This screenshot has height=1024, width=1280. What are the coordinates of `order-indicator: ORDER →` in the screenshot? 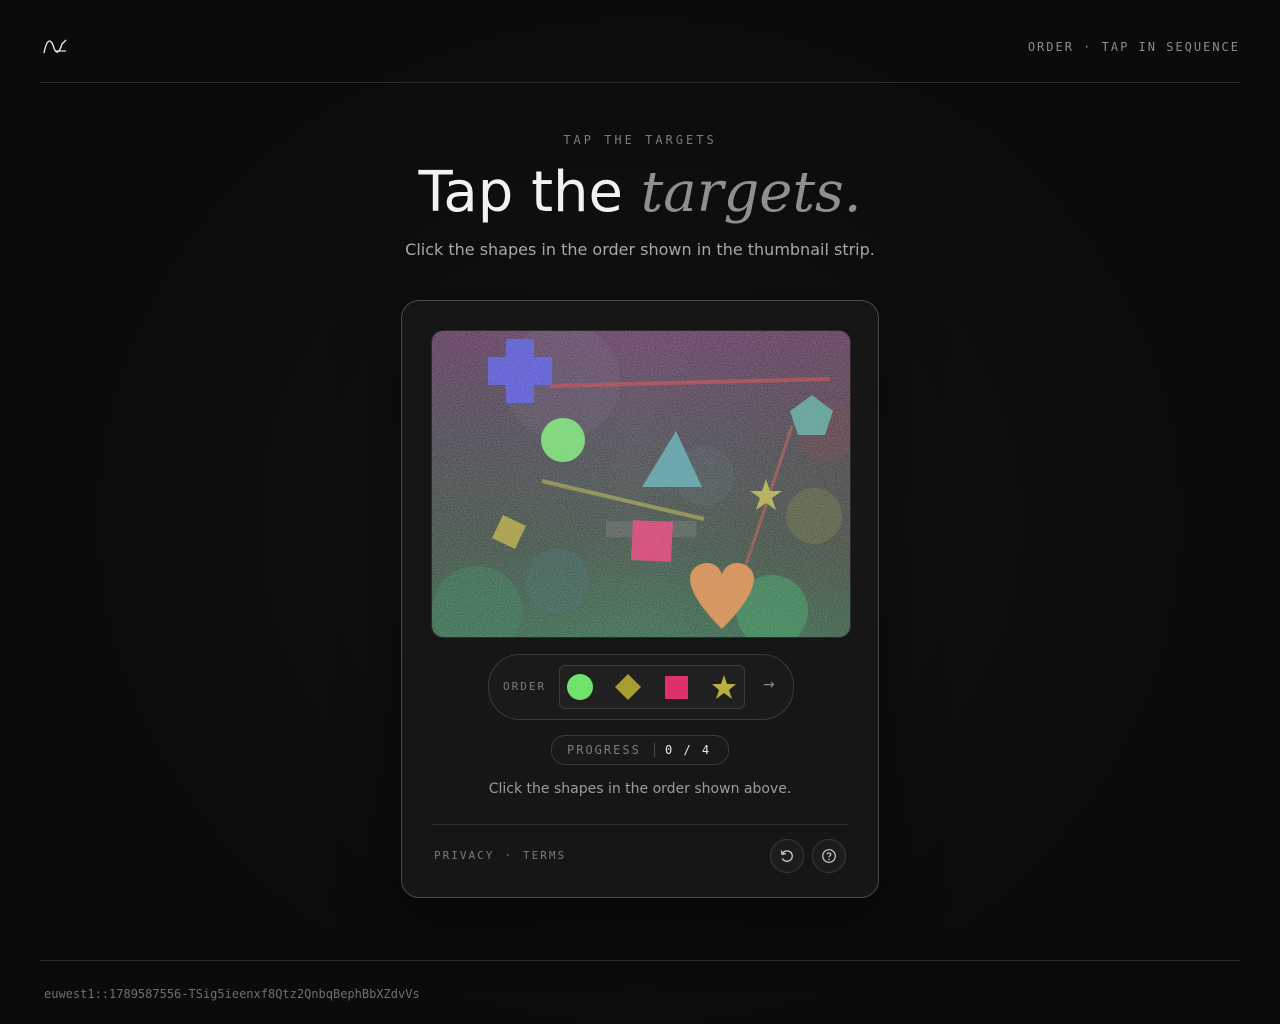 It's located at (641, 687).